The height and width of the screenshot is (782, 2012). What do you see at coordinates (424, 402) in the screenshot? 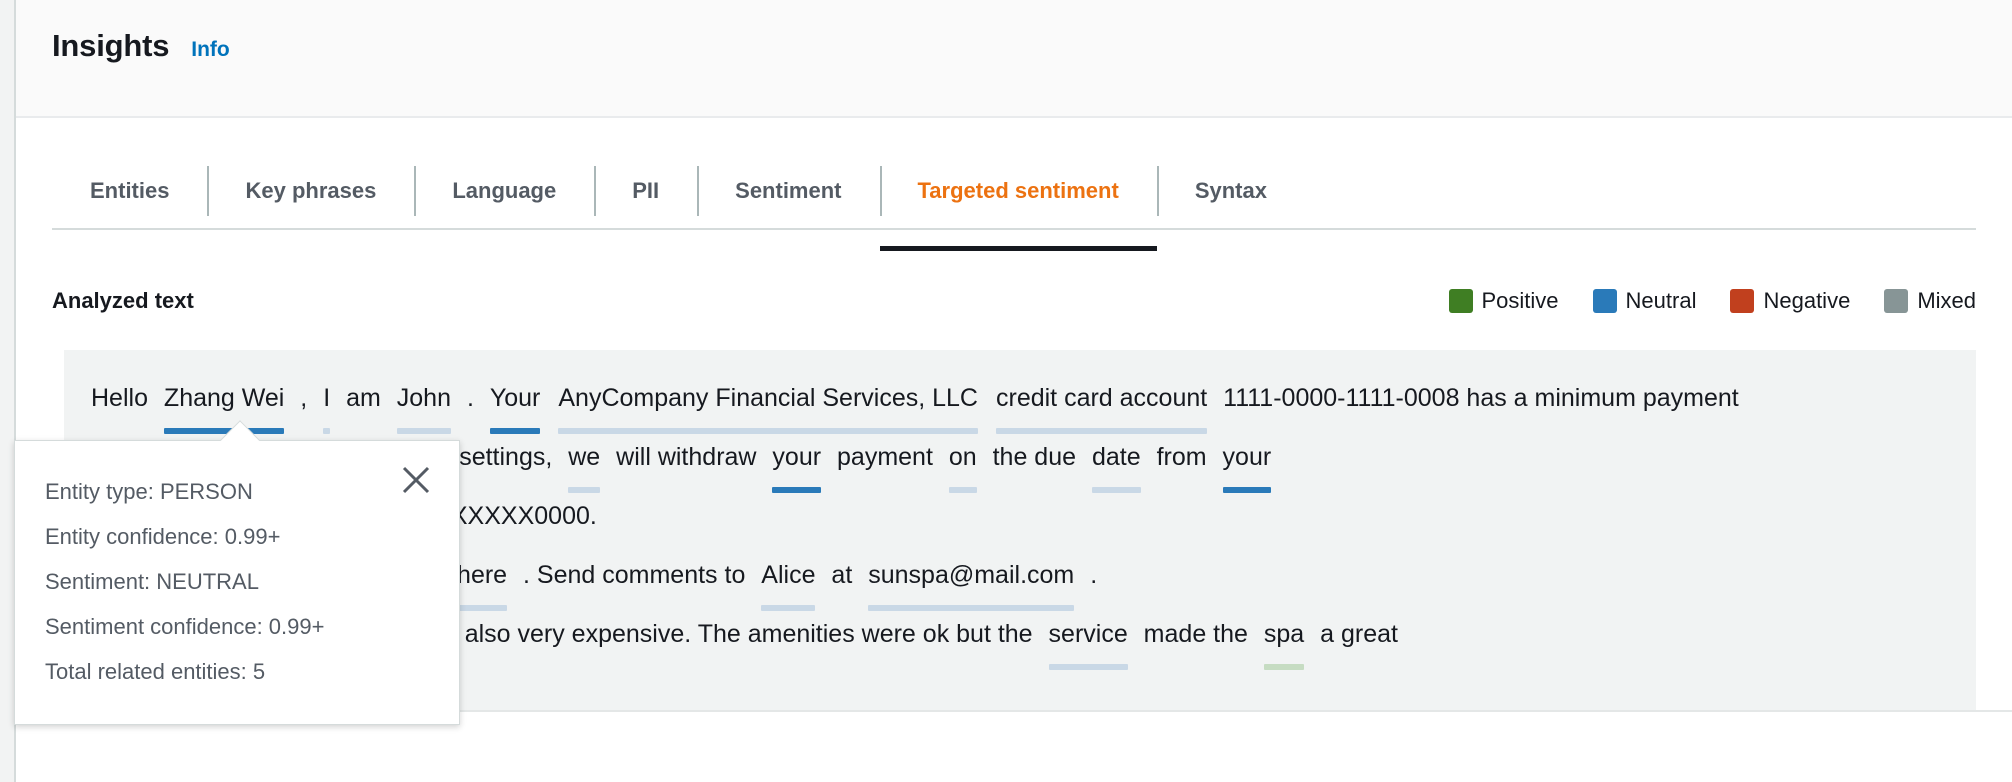
I see `entity-token: John` at bounding box center [424, 402].